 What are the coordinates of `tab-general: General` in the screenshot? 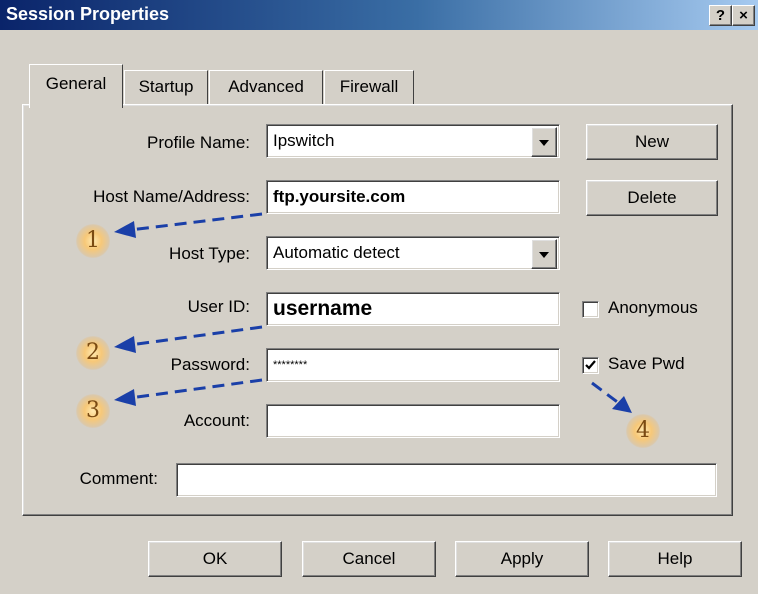 It's located at (76, 86).